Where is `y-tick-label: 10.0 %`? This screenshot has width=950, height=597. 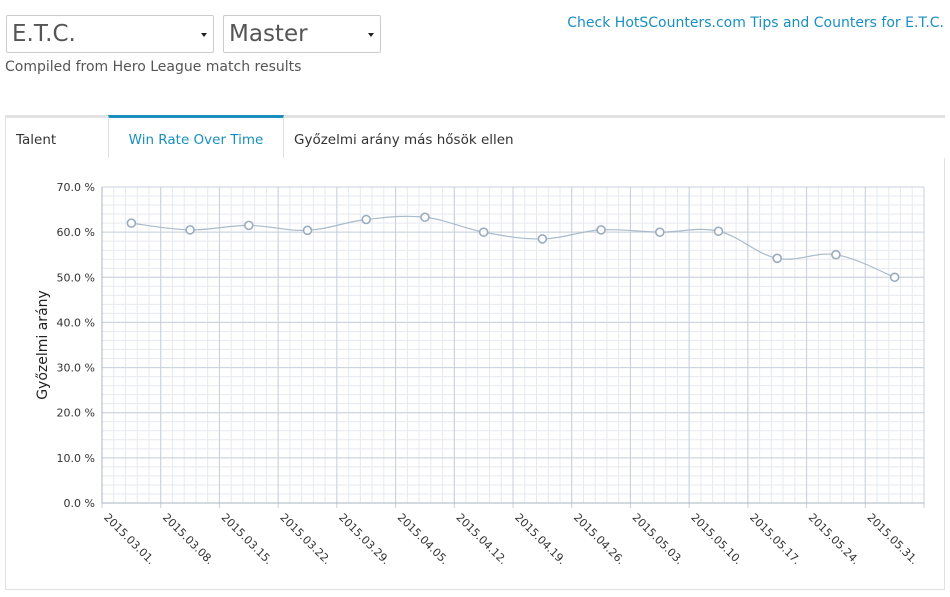 y-tick-label: 10.0 % is located at coordinates (76, 458).